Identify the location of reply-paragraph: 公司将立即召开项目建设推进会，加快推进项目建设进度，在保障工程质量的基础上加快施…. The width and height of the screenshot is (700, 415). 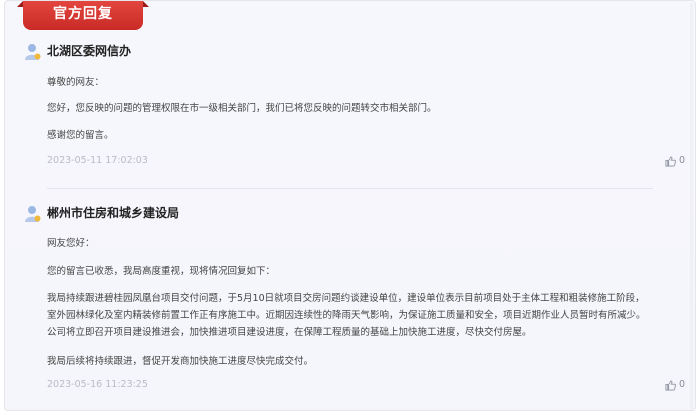
(289, 332).